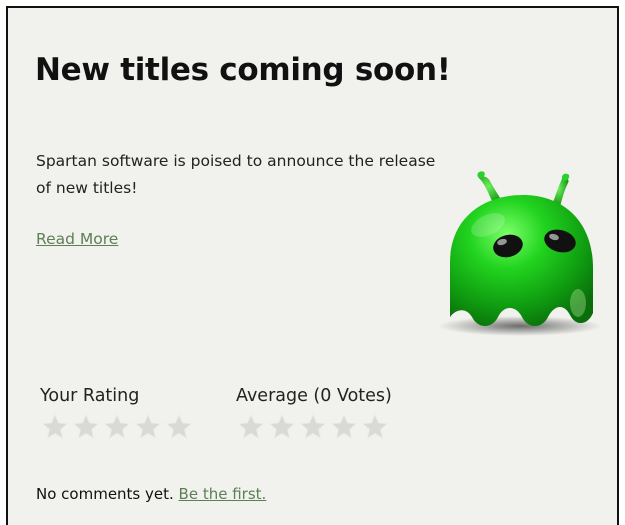 The height and width of the screenshot is (525, 625). What do you see at coordinates (223, 494) in the screenshot?
I see `be-the-first-link: Be the first.` at bounding box center [223, 494].